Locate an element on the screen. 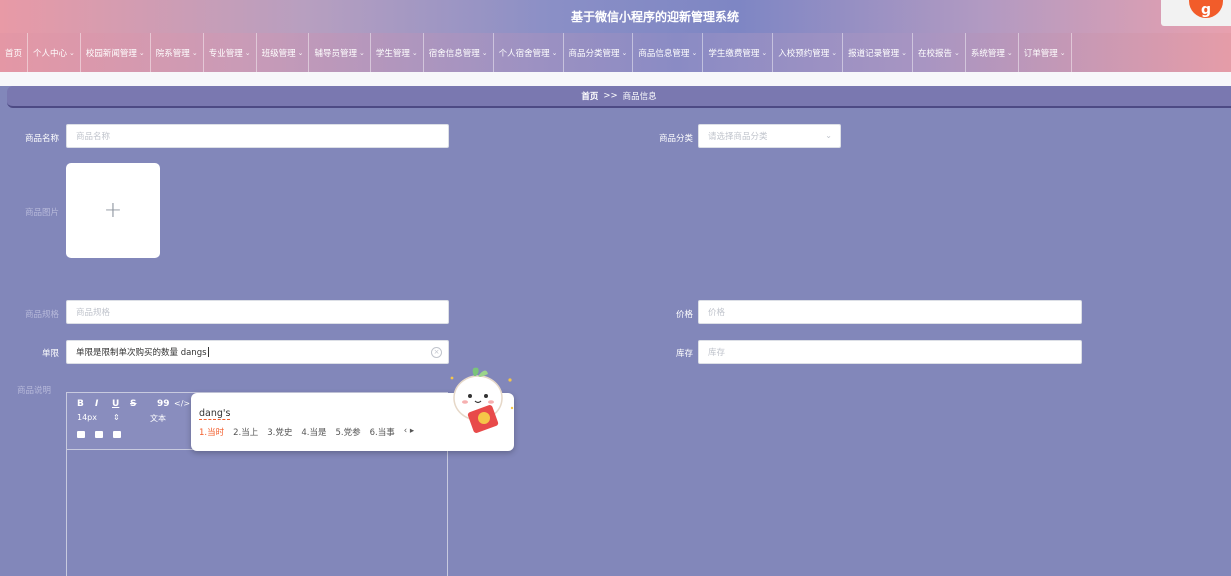  nav-item-label: 班级管理 is located at coordinates (278, 53).